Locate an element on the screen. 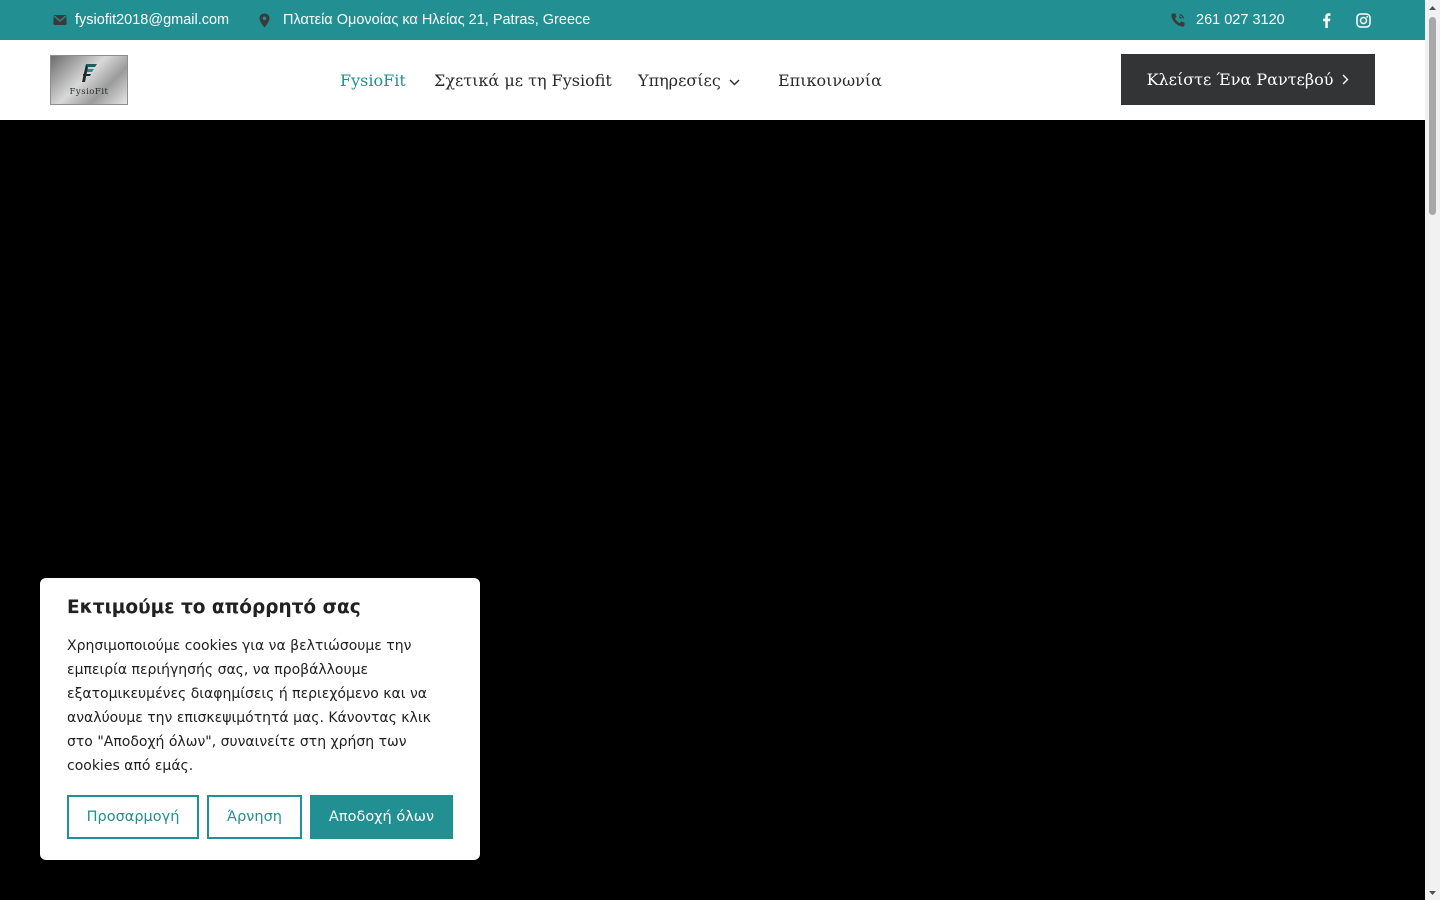 The height and width of the screenshot is (900, 1440). topbar-email: fysiofit2018@gmail.com is located at coordinates (141, 20).